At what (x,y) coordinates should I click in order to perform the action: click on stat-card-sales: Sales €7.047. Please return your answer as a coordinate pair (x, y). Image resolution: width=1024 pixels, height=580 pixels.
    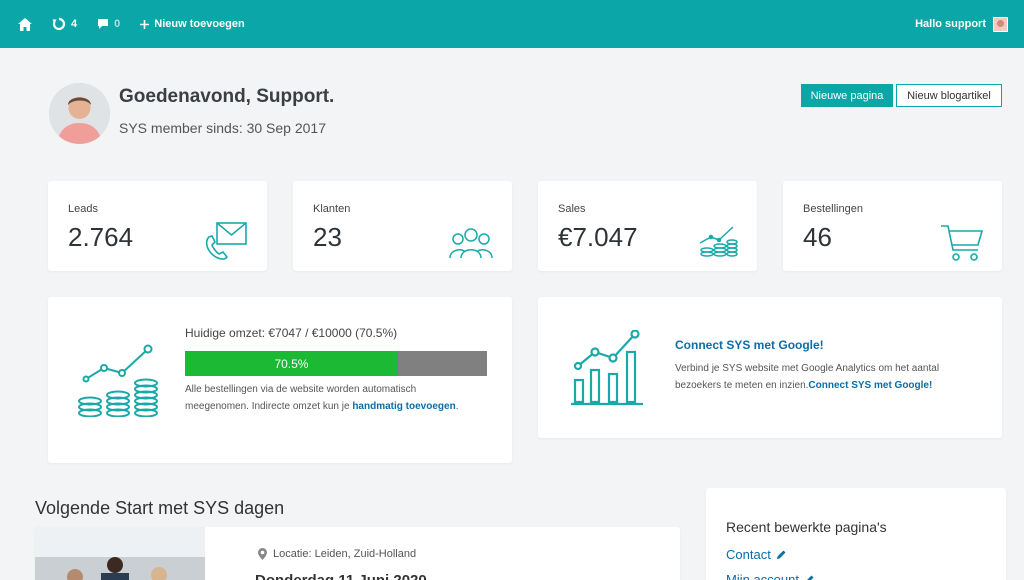
    Looking at the image, I should click on (647, 226).